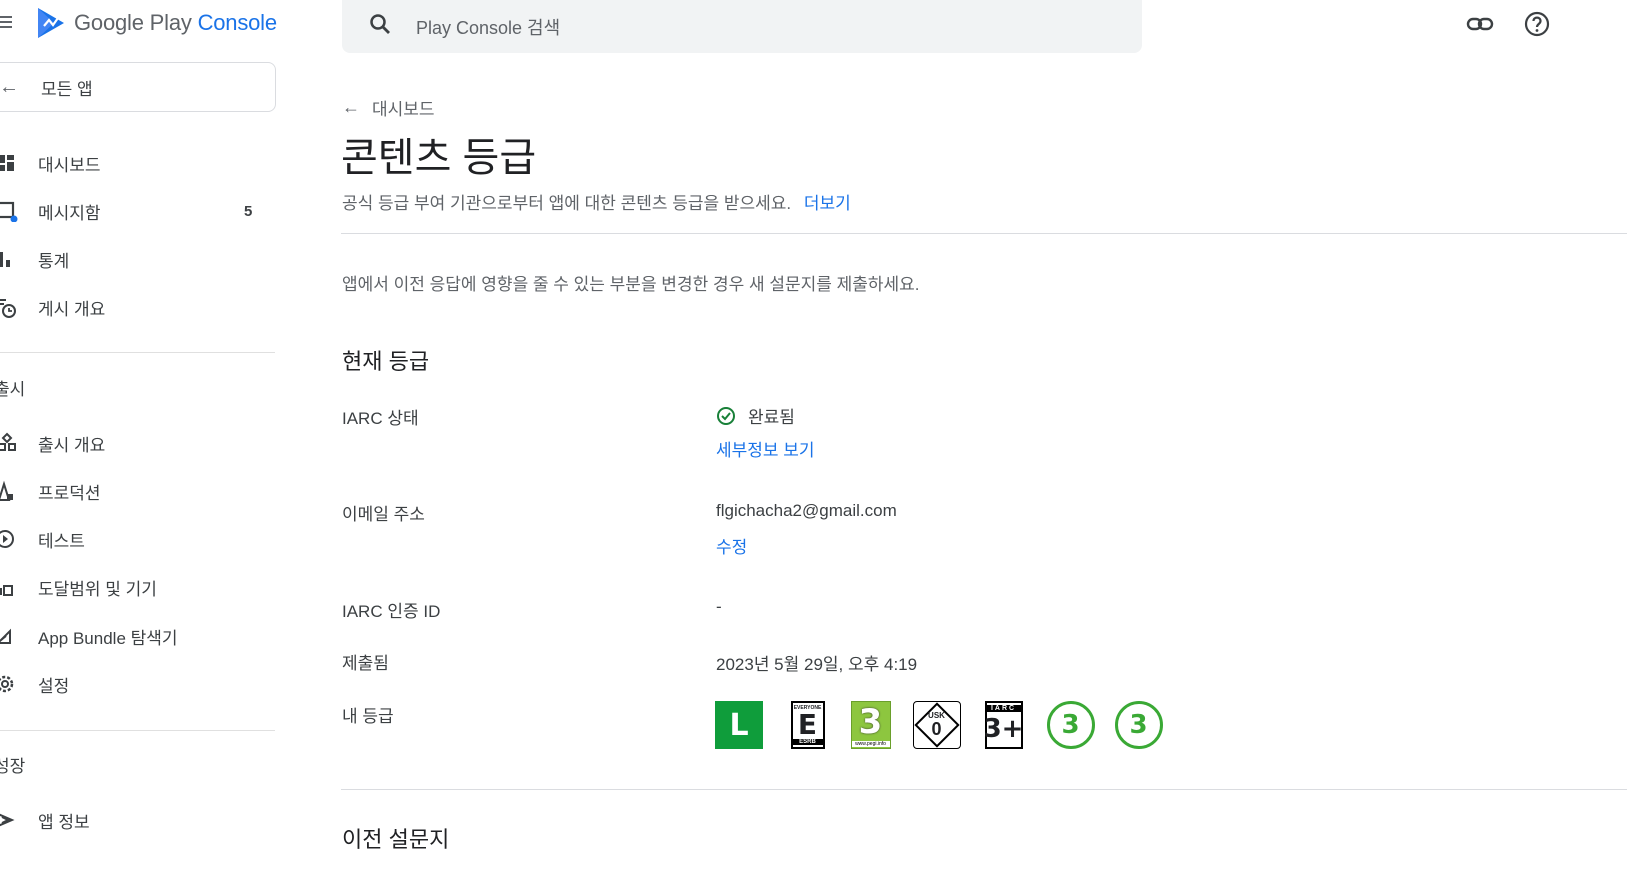 The image size is (1627, 887). Describe the element at coordinates (386, 361) in the screenshot. I see `current-rating-heading: 현재 등급` at that location.